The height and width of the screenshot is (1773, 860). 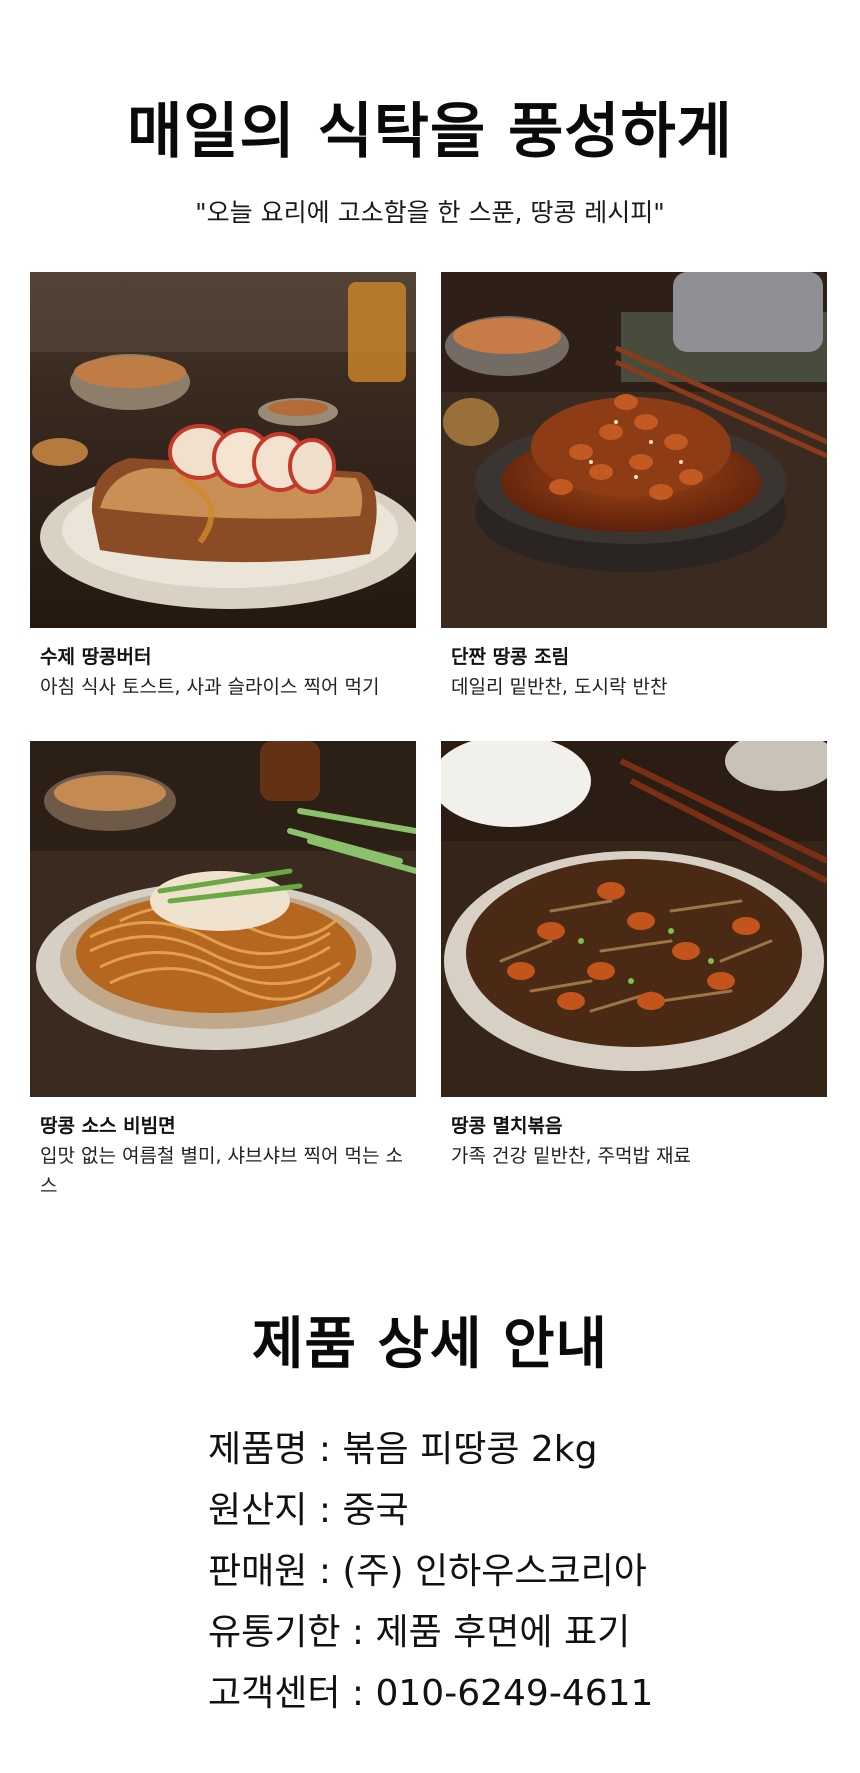 What do you see at coordinates (223, 919) in the screenshot?
I see `peanut-sauce-noodles-photo` at bounding box center [223, 919].